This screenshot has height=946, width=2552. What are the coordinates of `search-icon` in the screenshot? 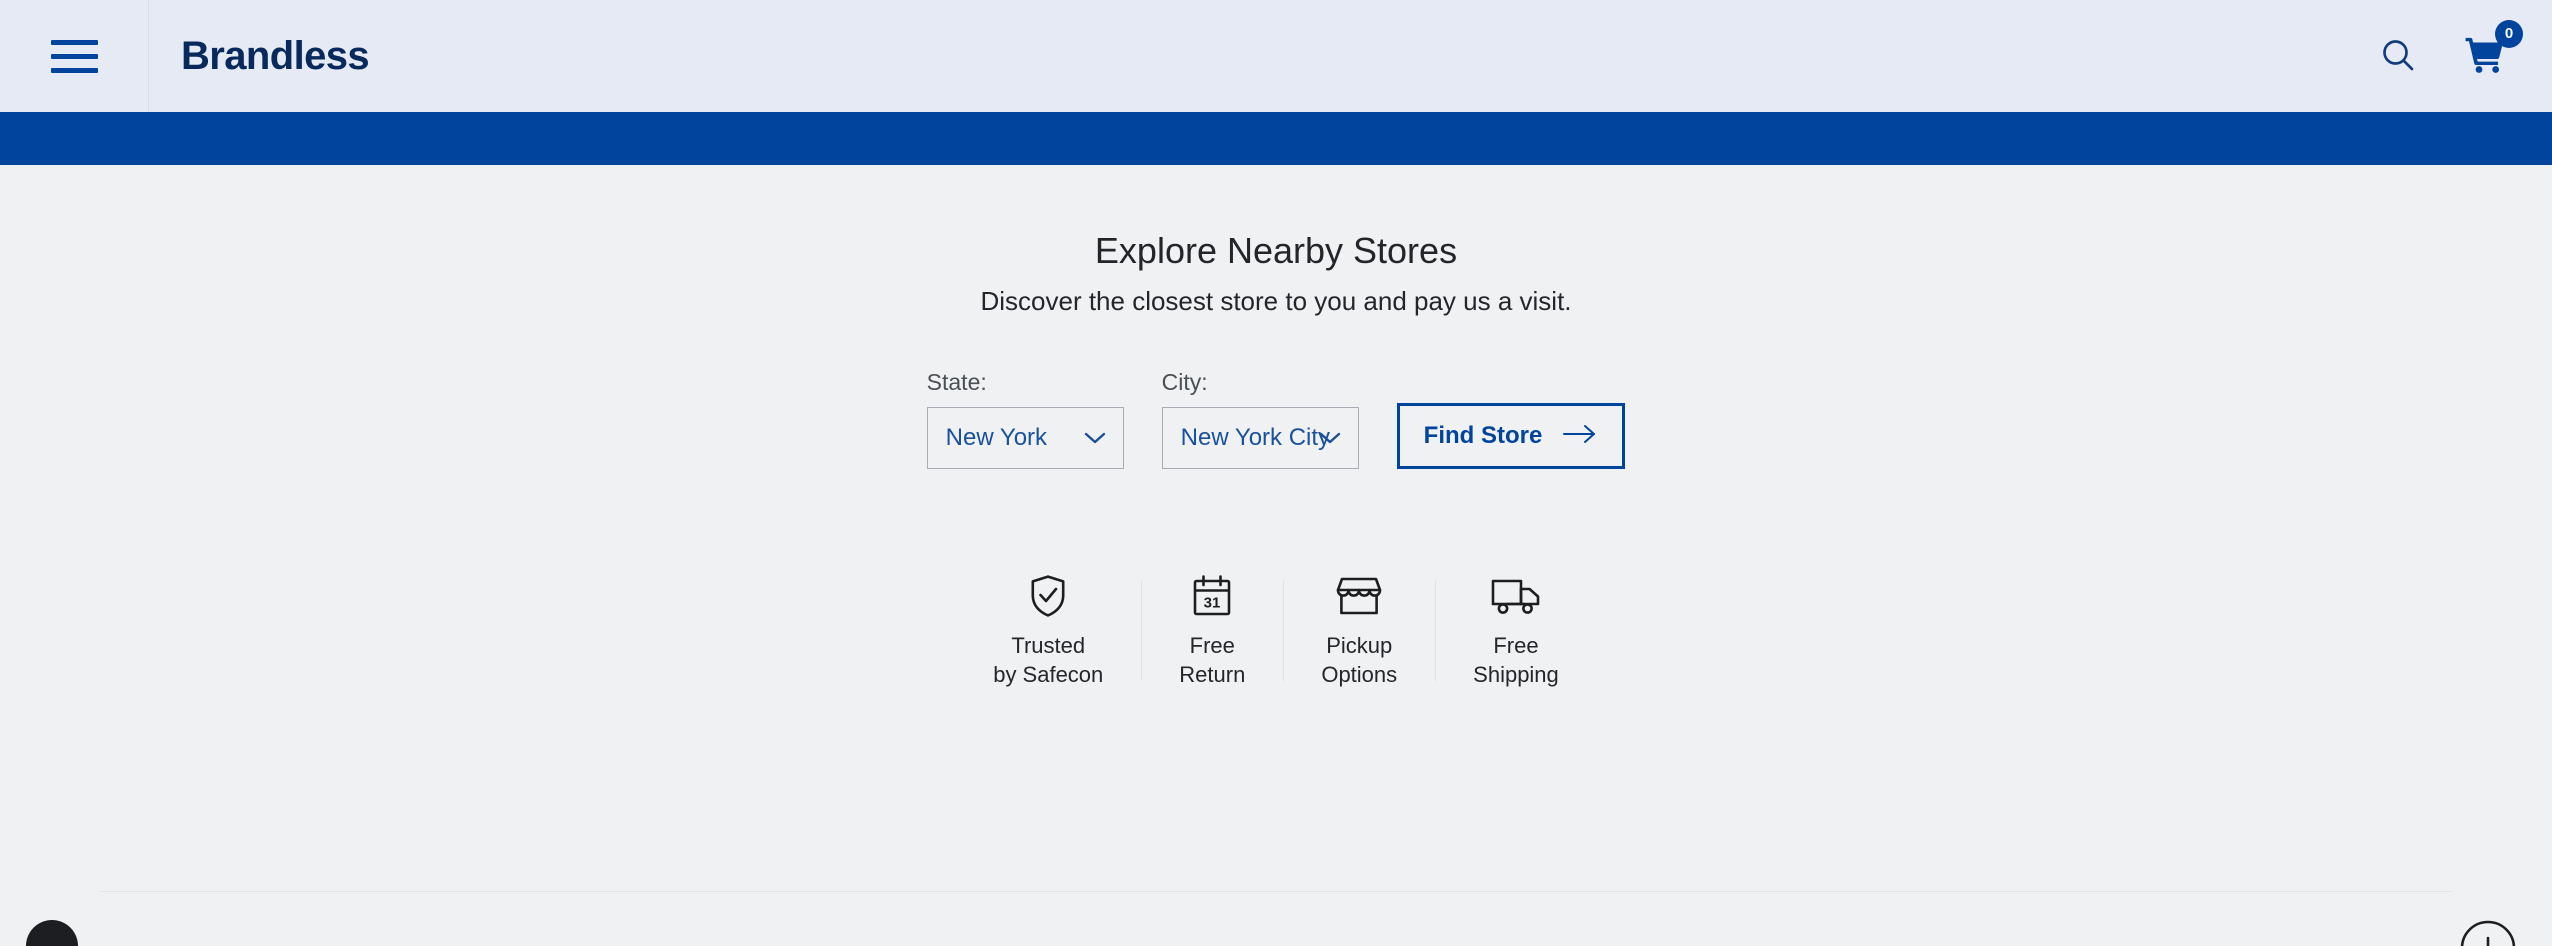 It's located at (2398, 56).